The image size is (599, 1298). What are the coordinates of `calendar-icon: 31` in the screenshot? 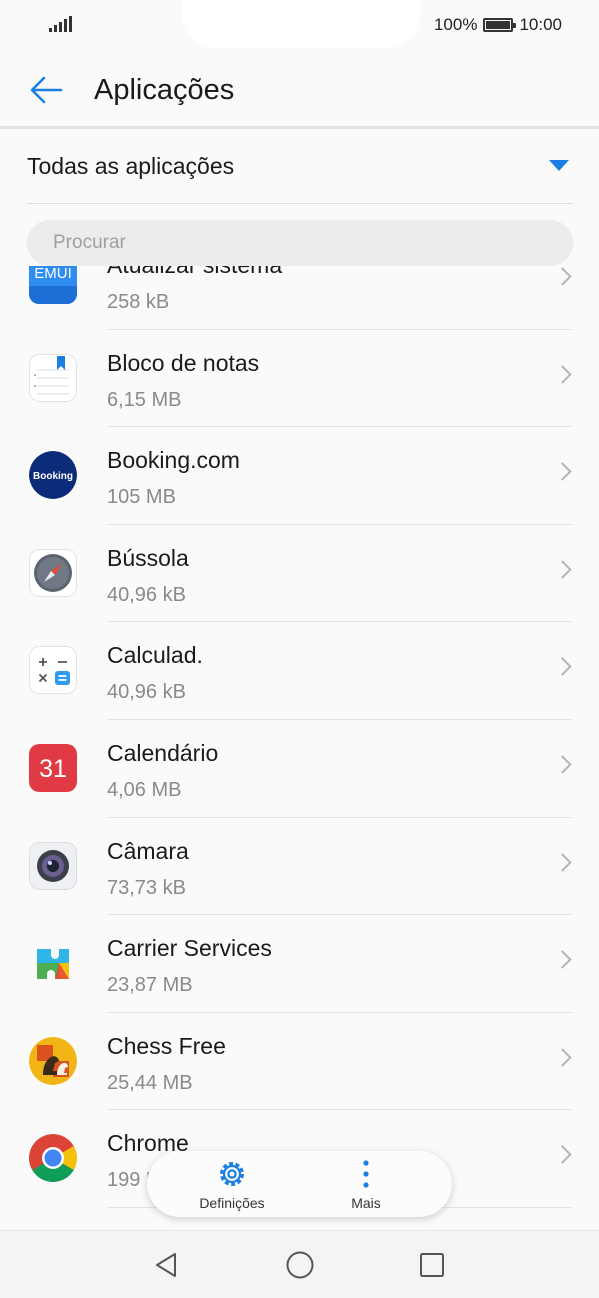 It's located at (53, 767).